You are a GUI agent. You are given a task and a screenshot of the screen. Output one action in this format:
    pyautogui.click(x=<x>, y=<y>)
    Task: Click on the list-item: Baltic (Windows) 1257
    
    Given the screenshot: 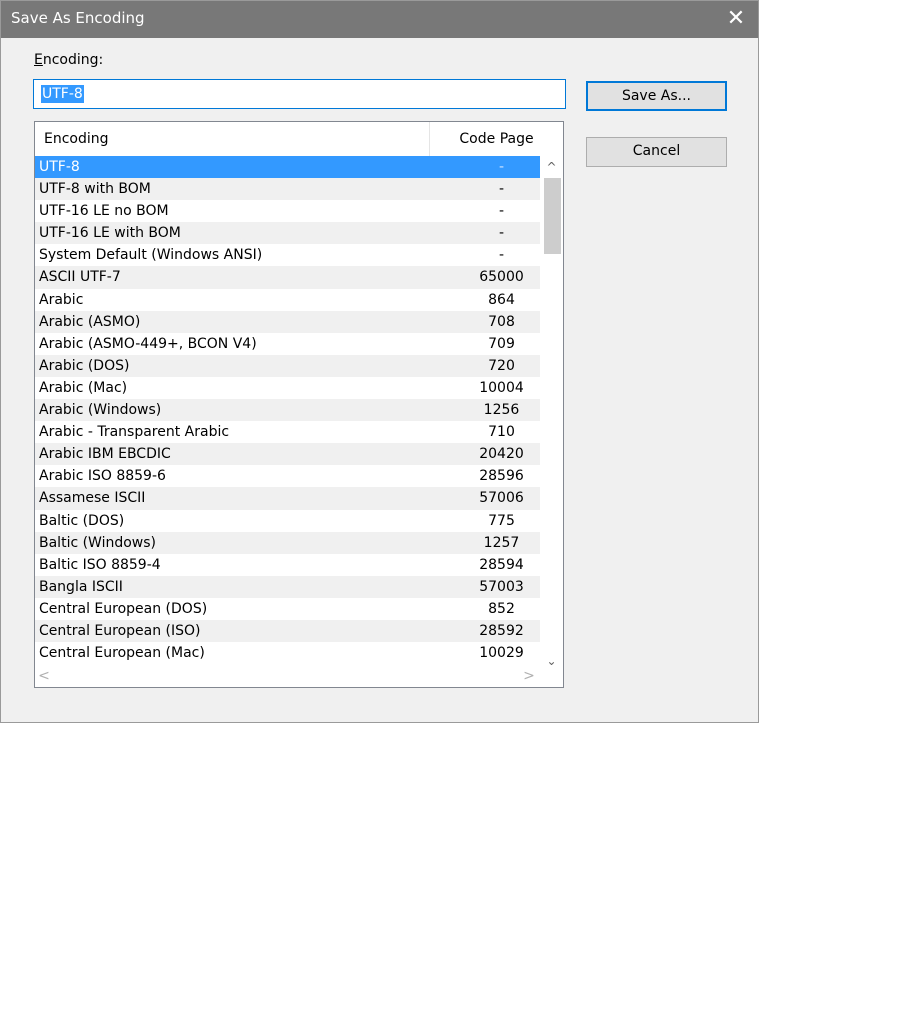 What is the action you would take?
    pyautogui.click(x=287, y=542)
    